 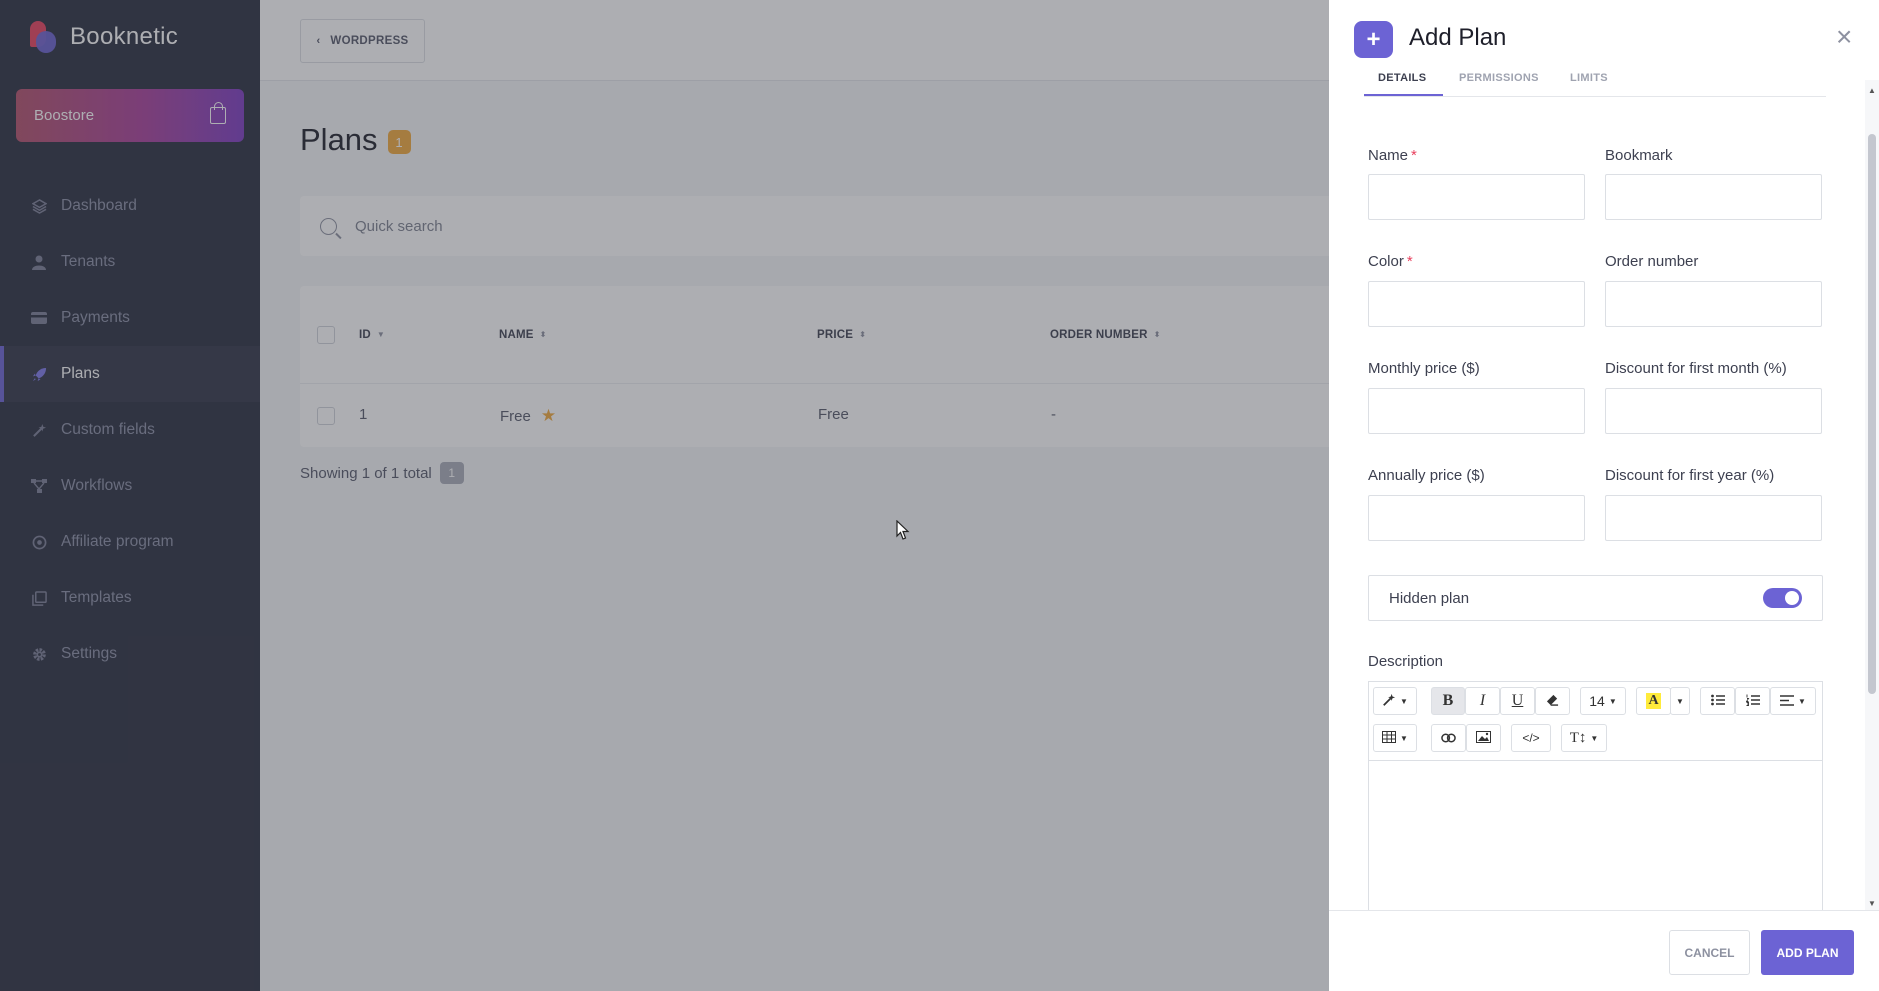 What do you see at coordinates (1402, 78) in the screenshot?
I see `tab-details: DETAILS` at bounding box center [1402, 78].